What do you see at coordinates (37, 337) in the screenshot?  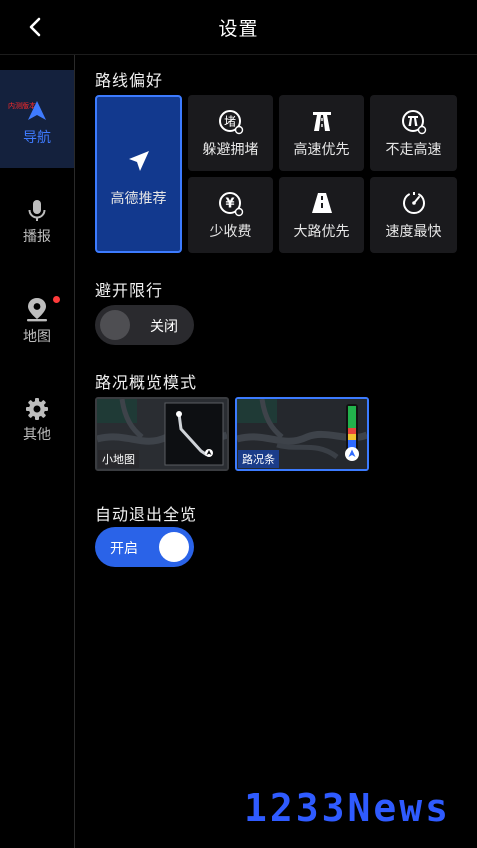 I see `sidebar-item-label: 地图` at bounding box center [37, 337].